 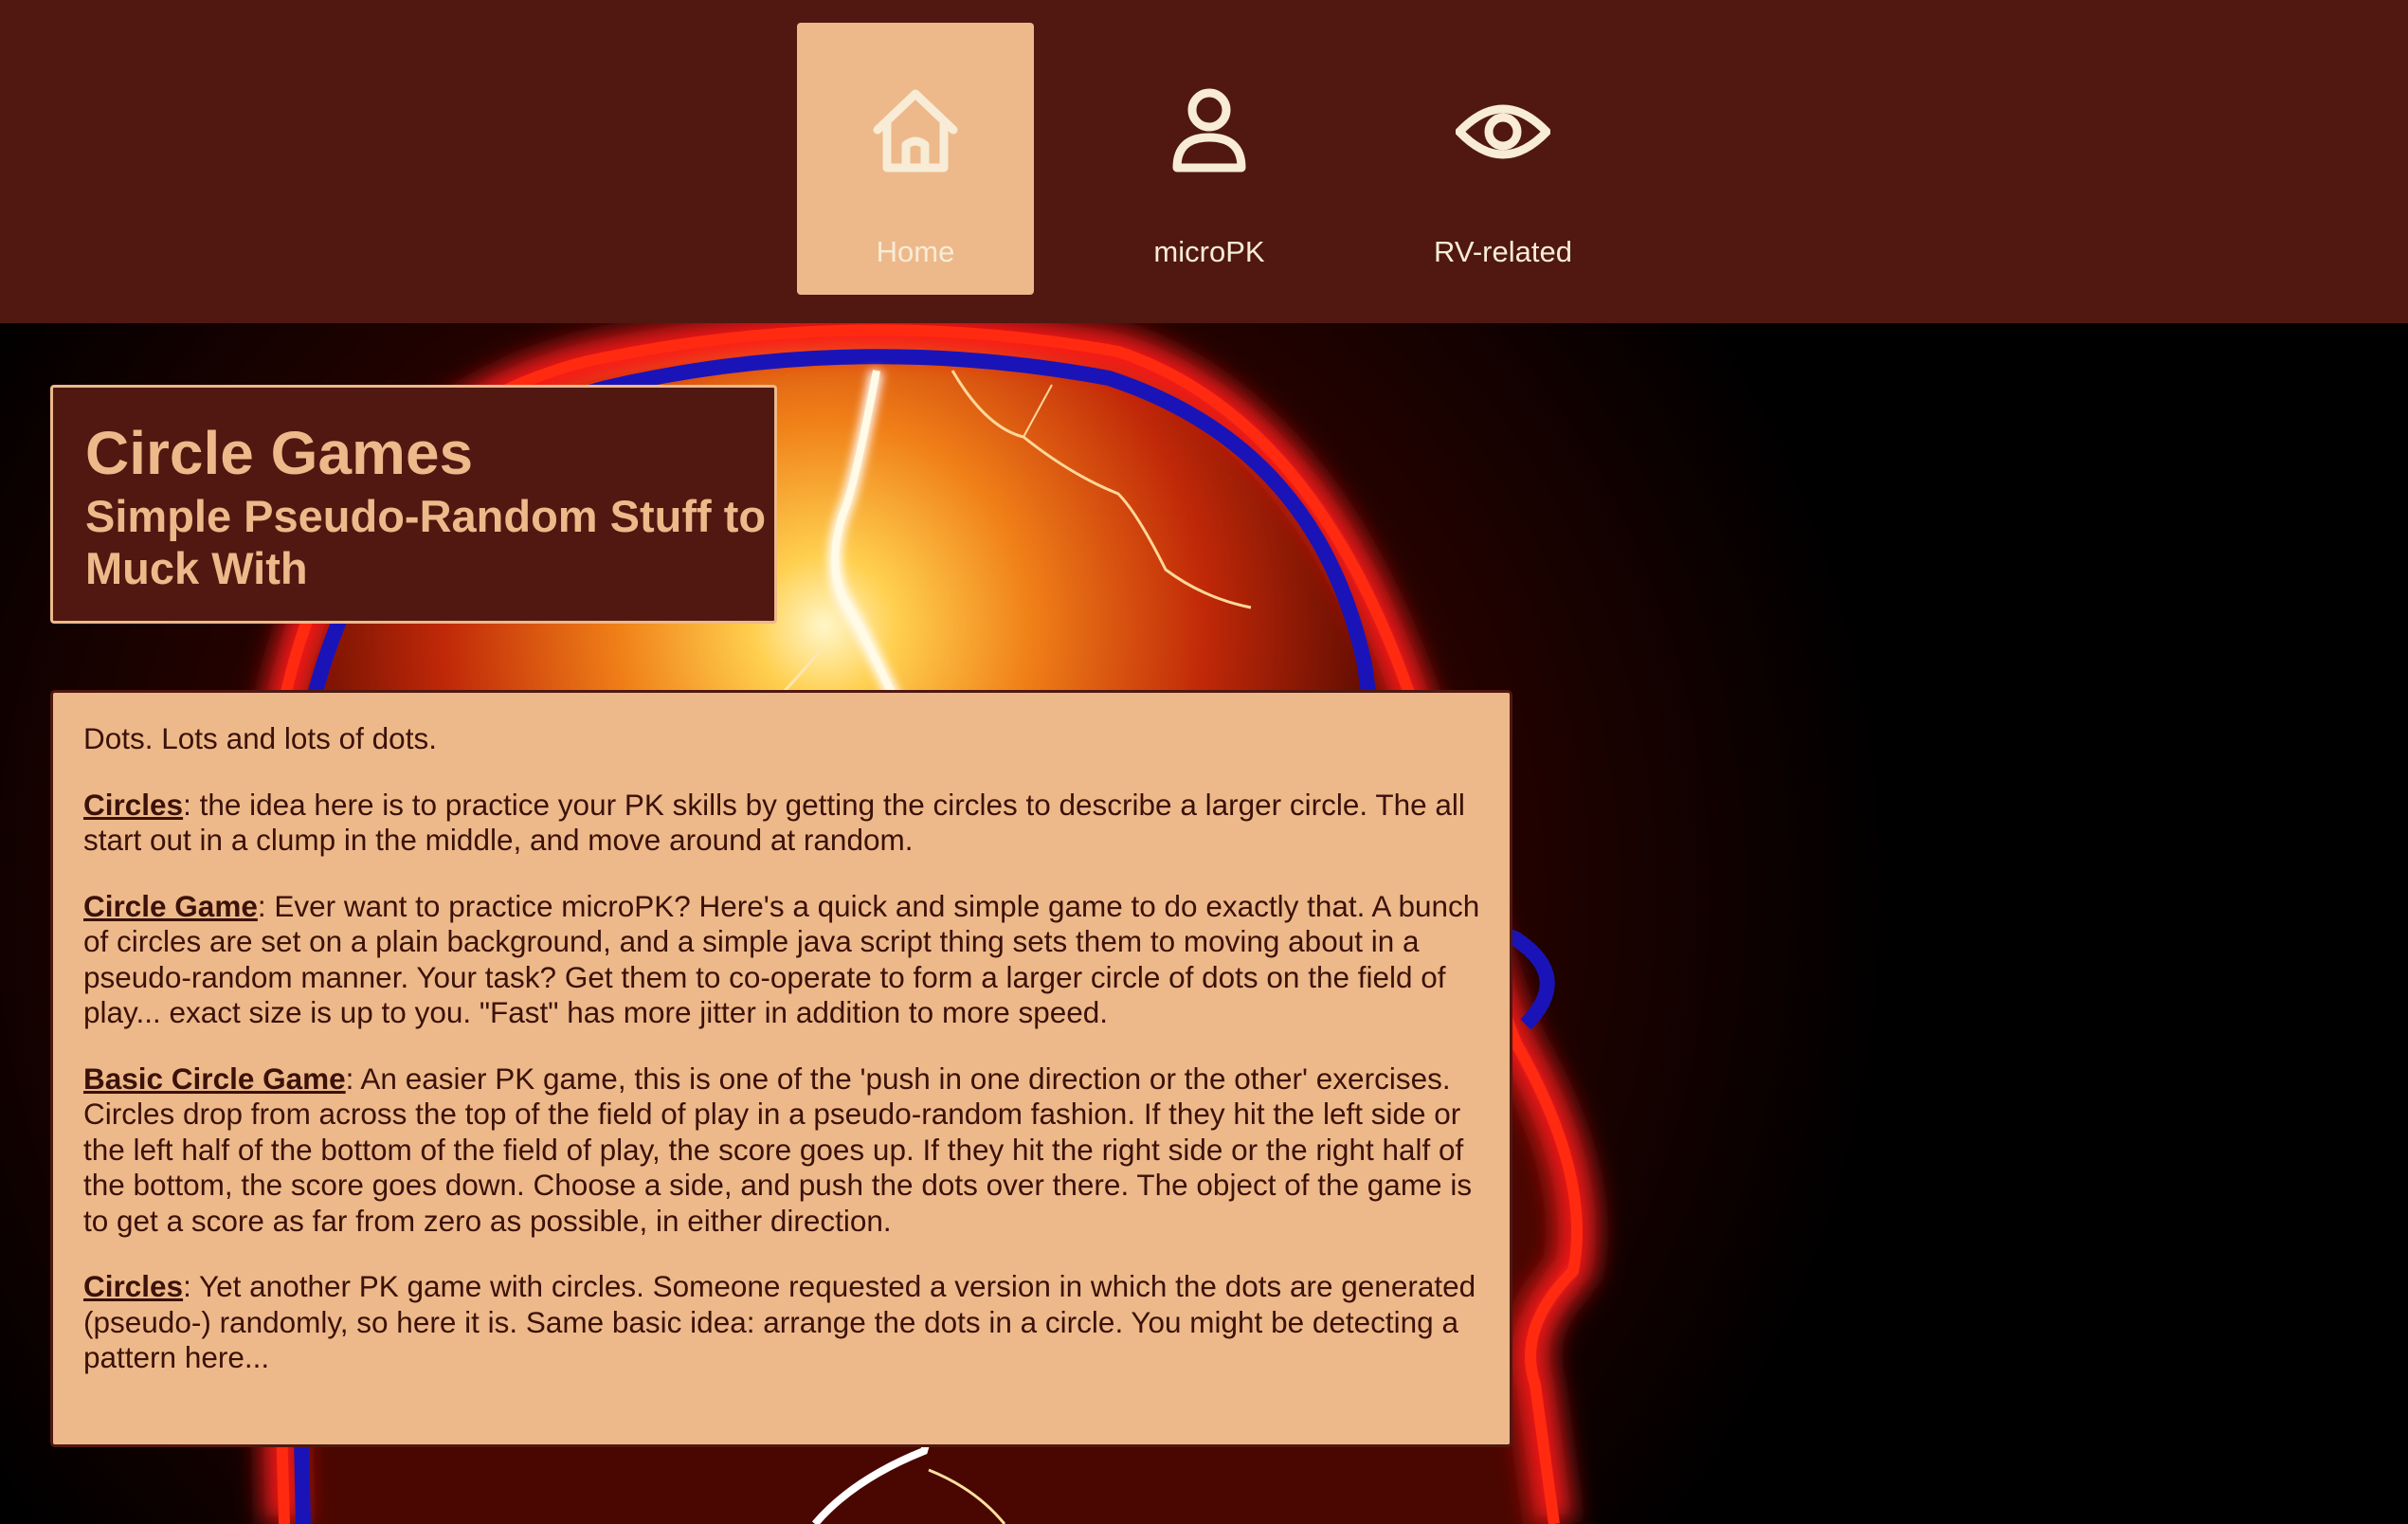 What do you see at coordinates (1209, 251) in the screenshot?
I see `nav-label-micropk: microPK` at bounding box center [1209, 251].